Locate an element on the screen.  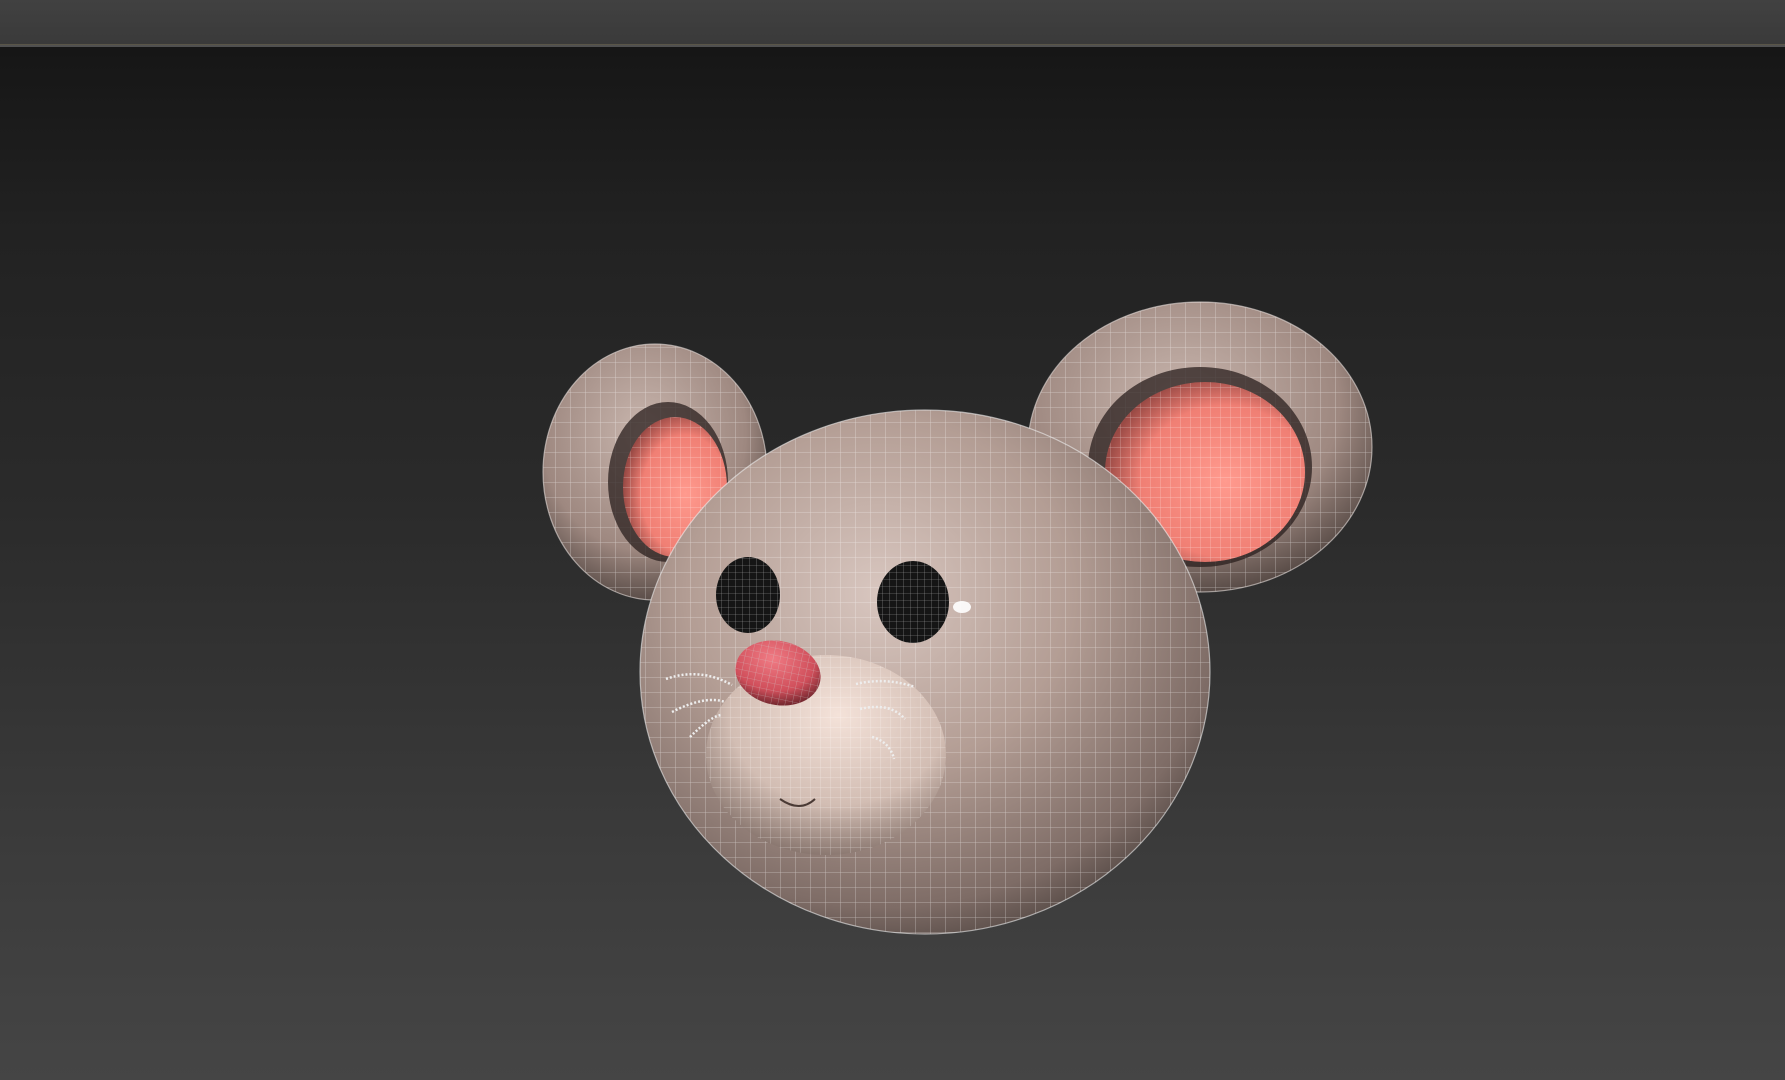
left-eye is located at coordinates (748, 595).